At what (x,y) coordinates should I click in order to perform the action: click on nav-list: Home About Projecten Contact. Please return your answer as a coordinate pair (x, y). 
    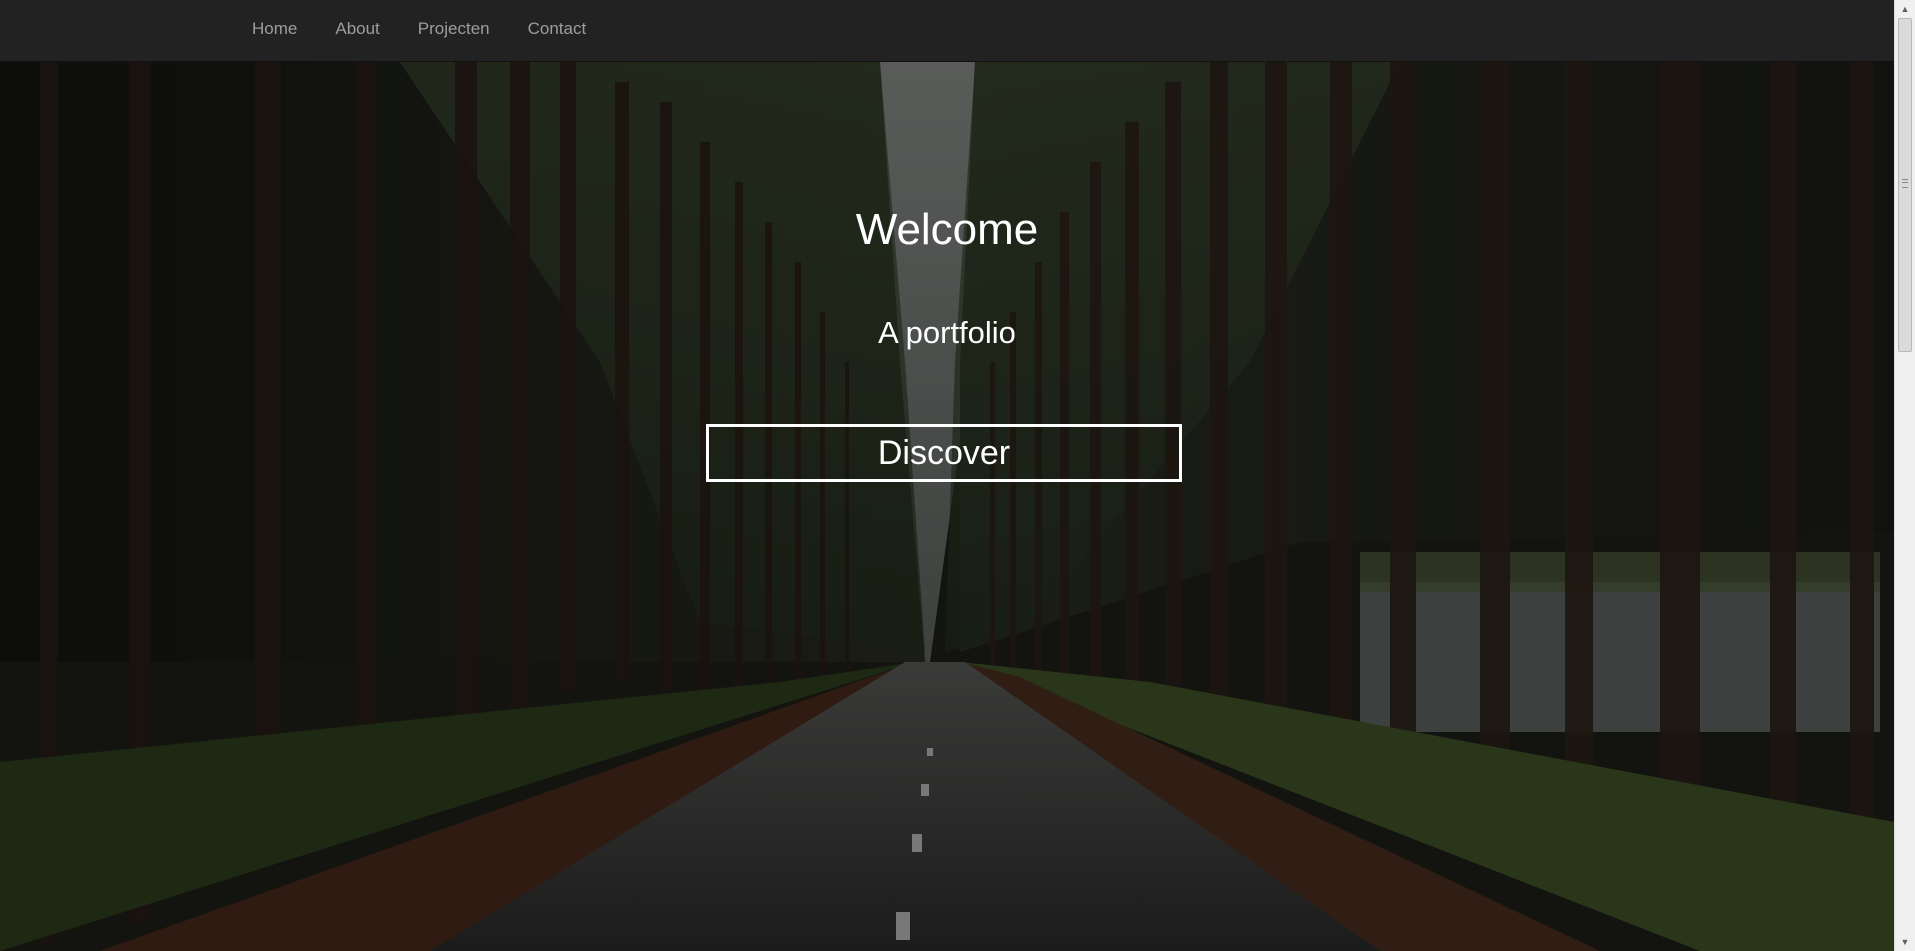
    Looking at the image, I should click on (419, 29).